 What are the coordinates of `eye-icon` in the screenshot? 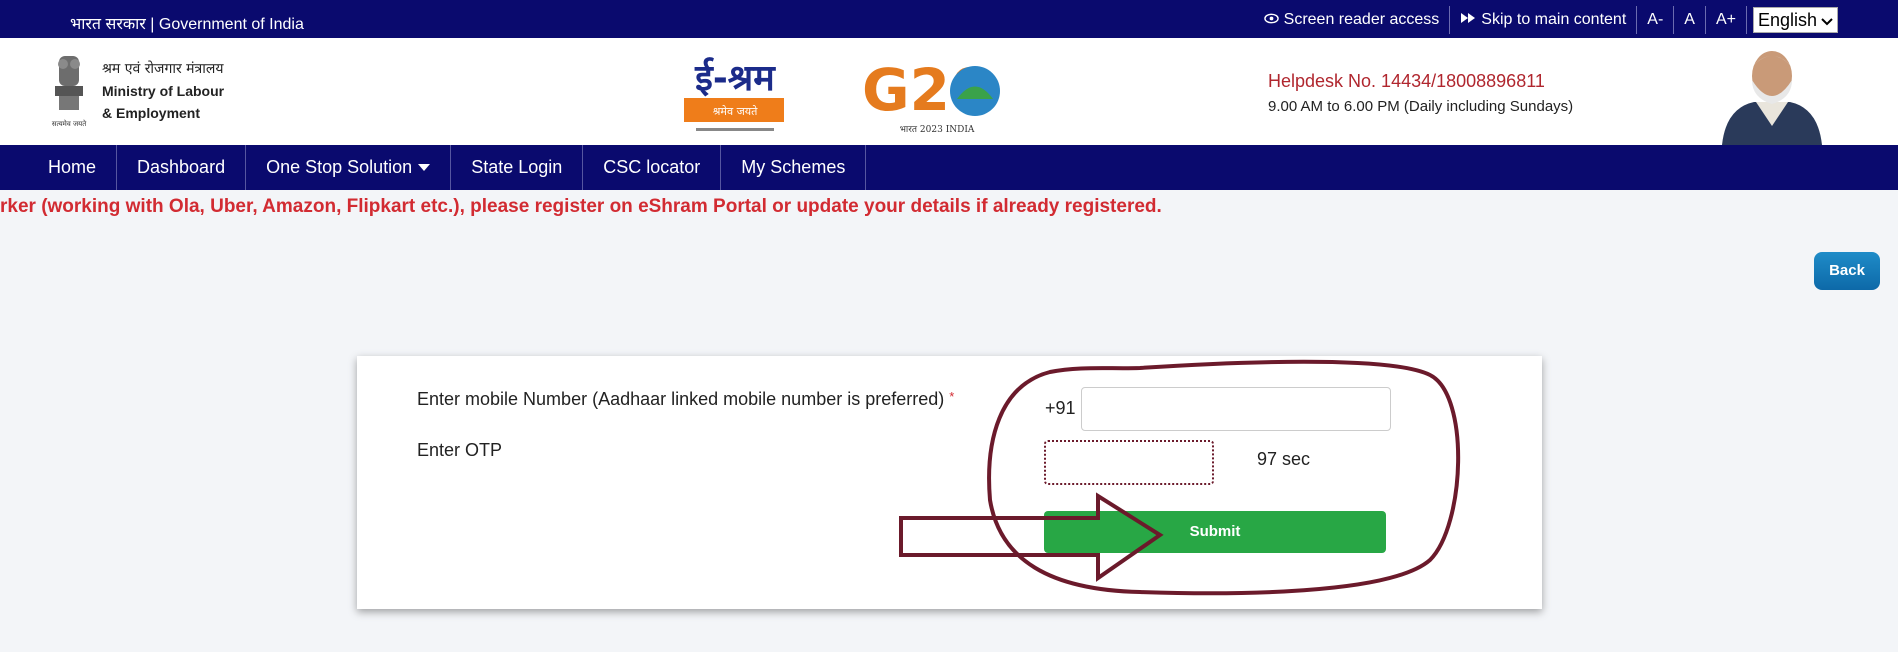 It's located at (1271, 20).